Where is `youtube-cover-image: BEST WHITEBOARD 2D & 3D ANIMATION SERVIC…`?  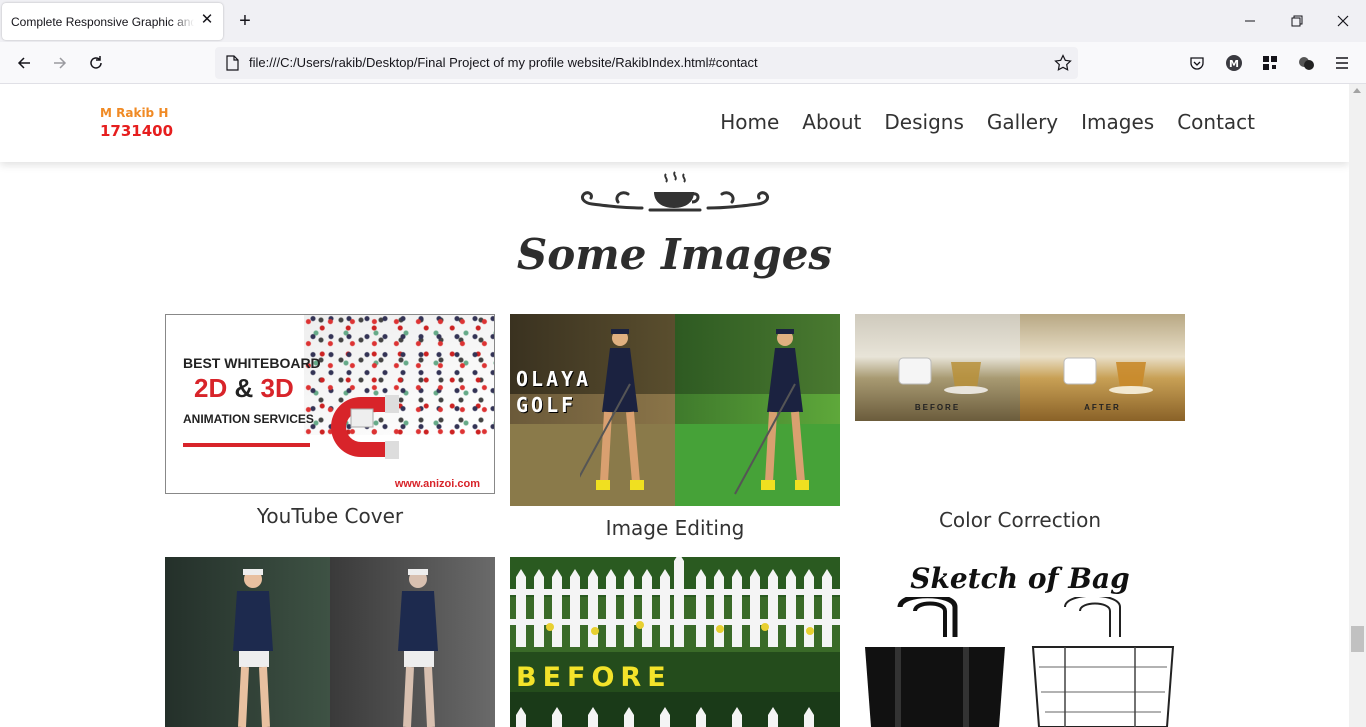
youtube-cover-image: BEST WHITEBOARD 2D & 3D ANIMATION SERVIC… is located at coordinates (330, 404).